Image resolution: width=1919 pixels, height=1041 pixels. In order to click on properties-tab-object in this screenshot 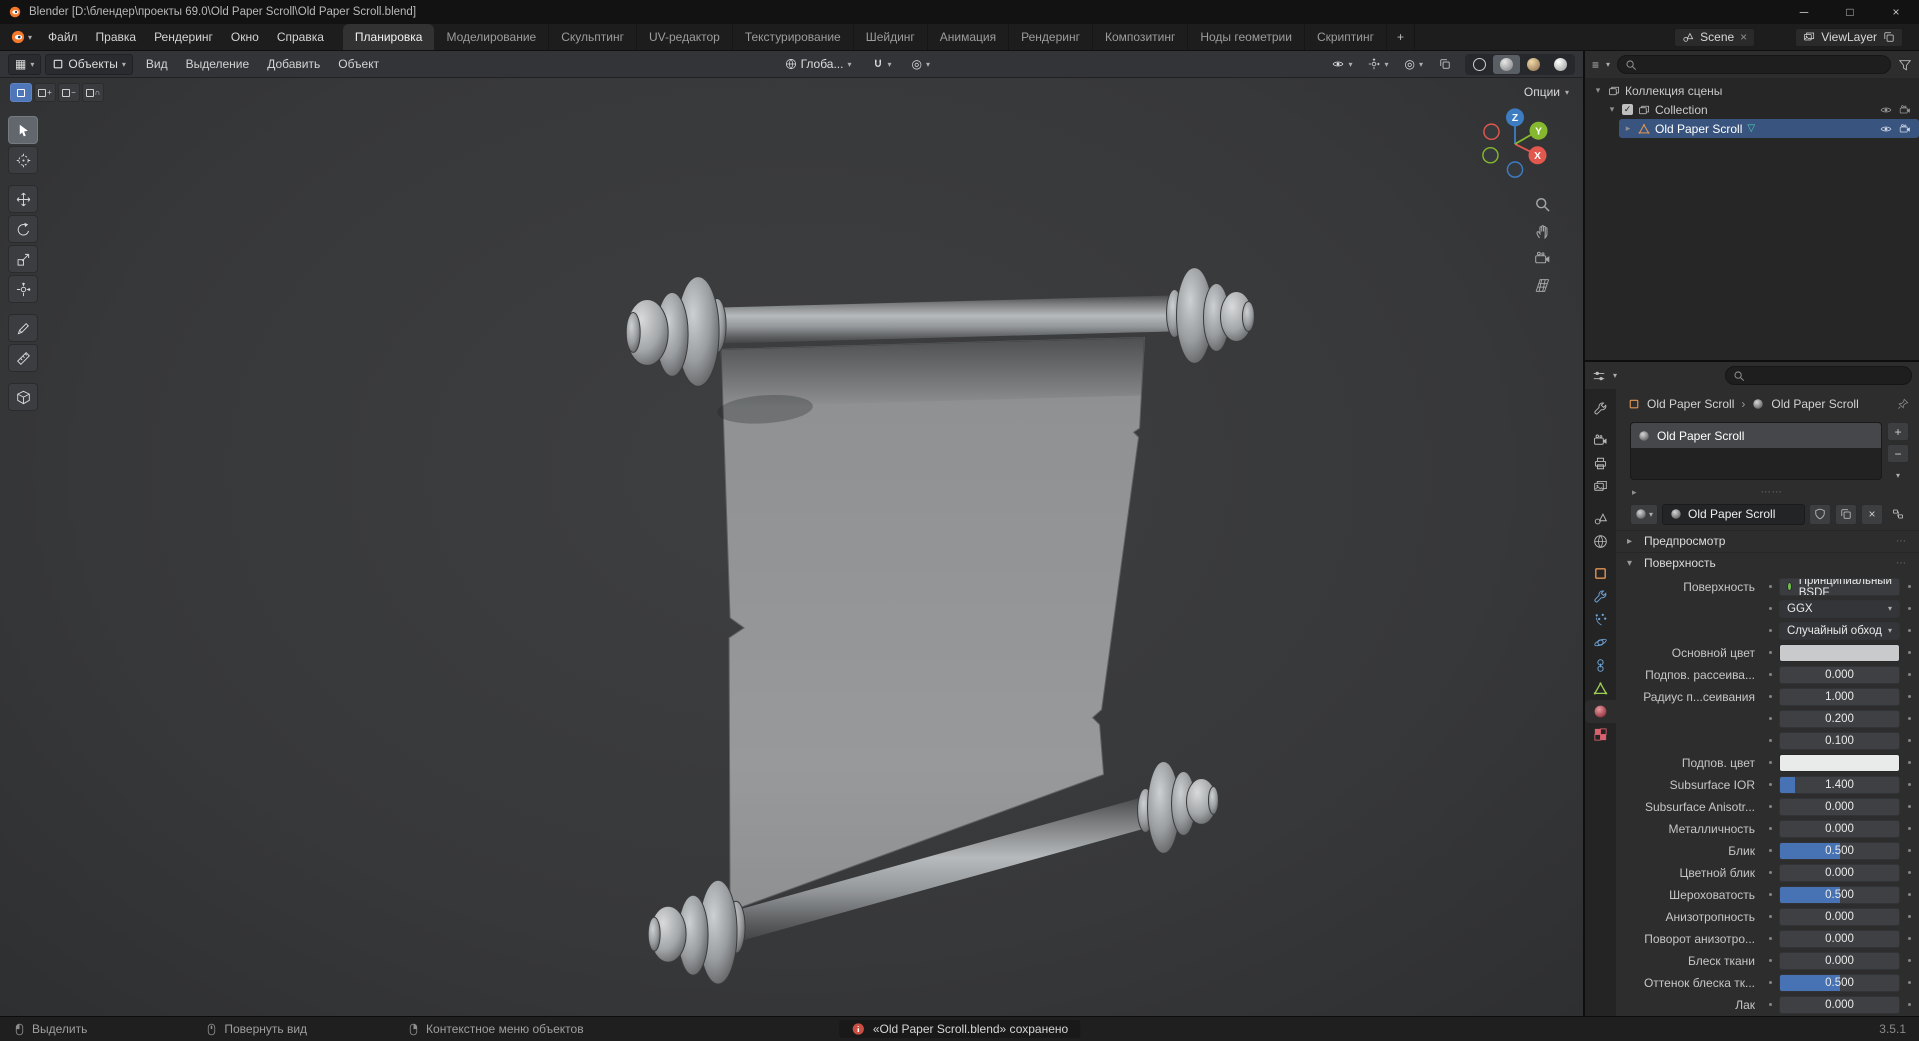, I will do `click(1600, 573)`.